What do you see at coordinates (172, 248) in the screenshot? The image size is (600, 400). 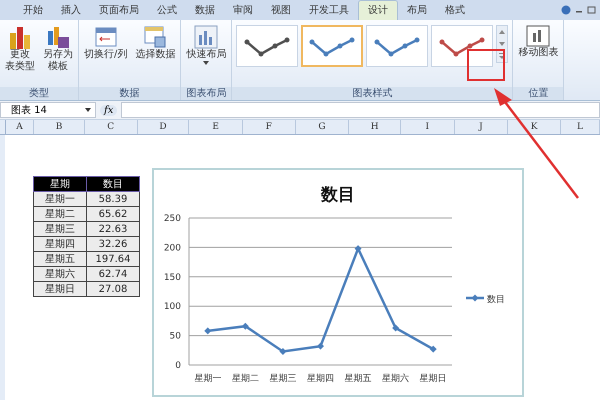 I see `y-tick-label: 200` at bounding box center [172, 248].